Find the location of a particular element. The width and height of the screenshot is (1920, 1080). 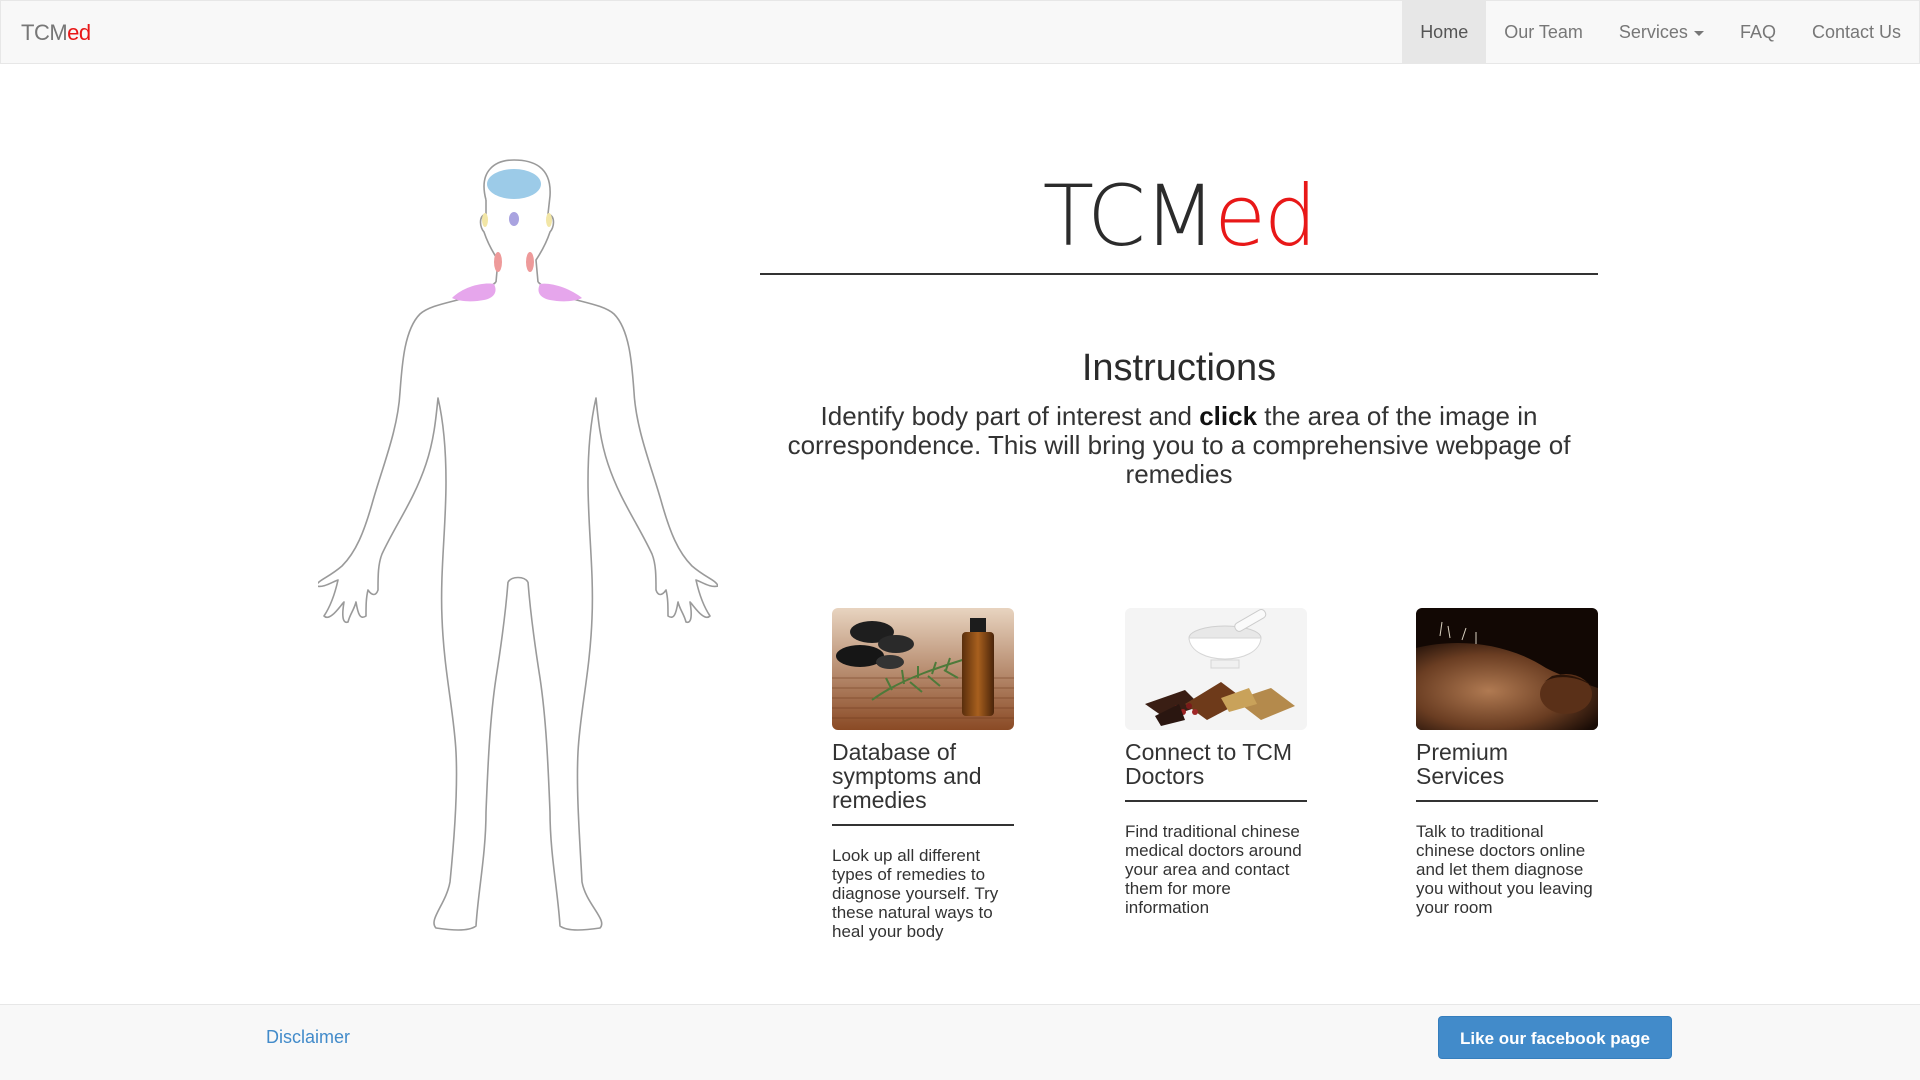

instructions-text-bold: click is located at coordinates (1228, 416).